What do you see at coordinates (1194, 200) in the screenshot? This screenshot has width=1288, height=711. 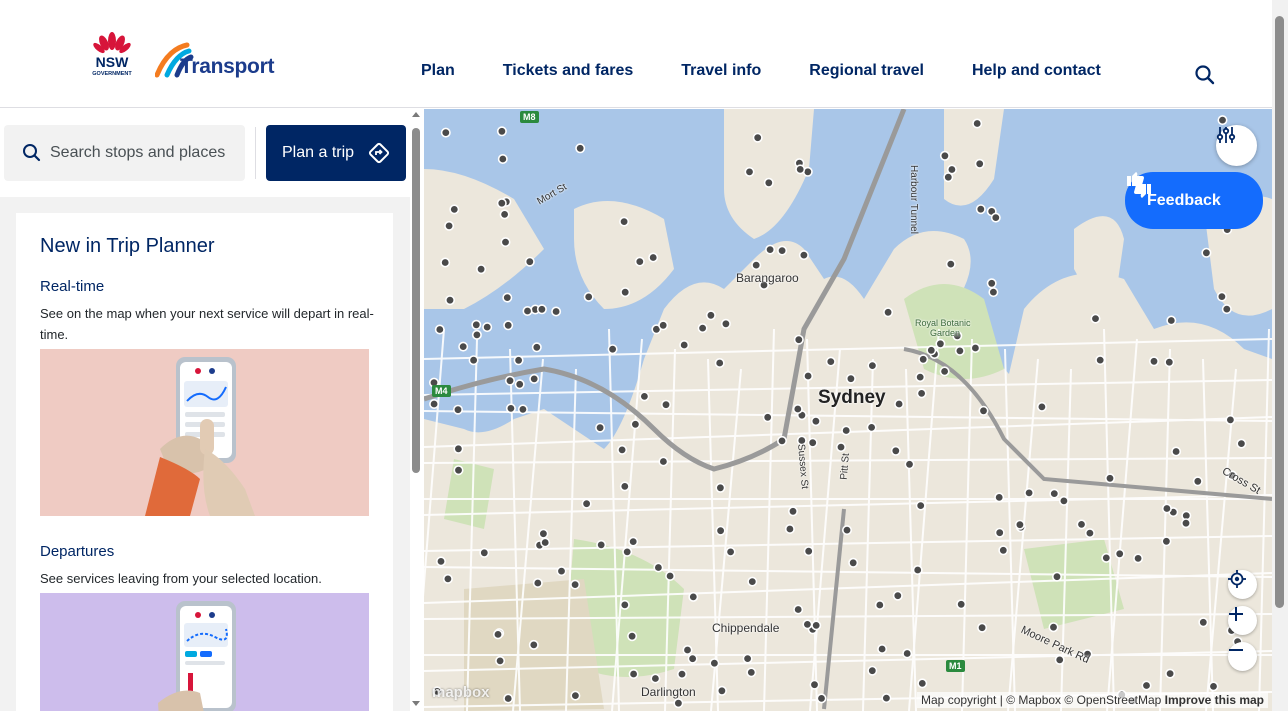 I see `feedback-button: Feedback` at bounding box center [1194, 200].